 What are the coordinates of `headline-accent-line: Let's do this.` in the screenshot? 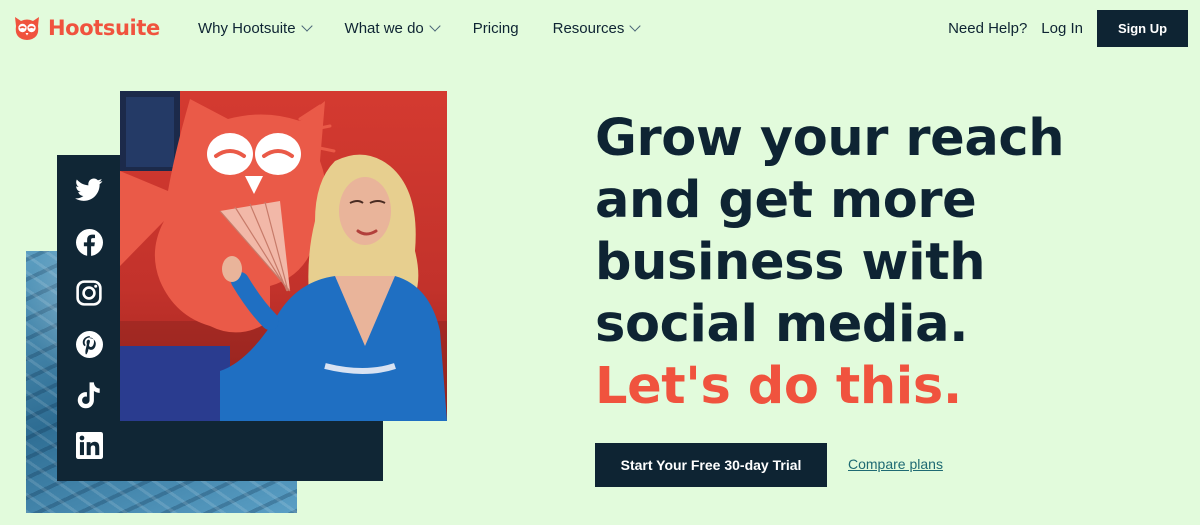 It's located at (778, 386).